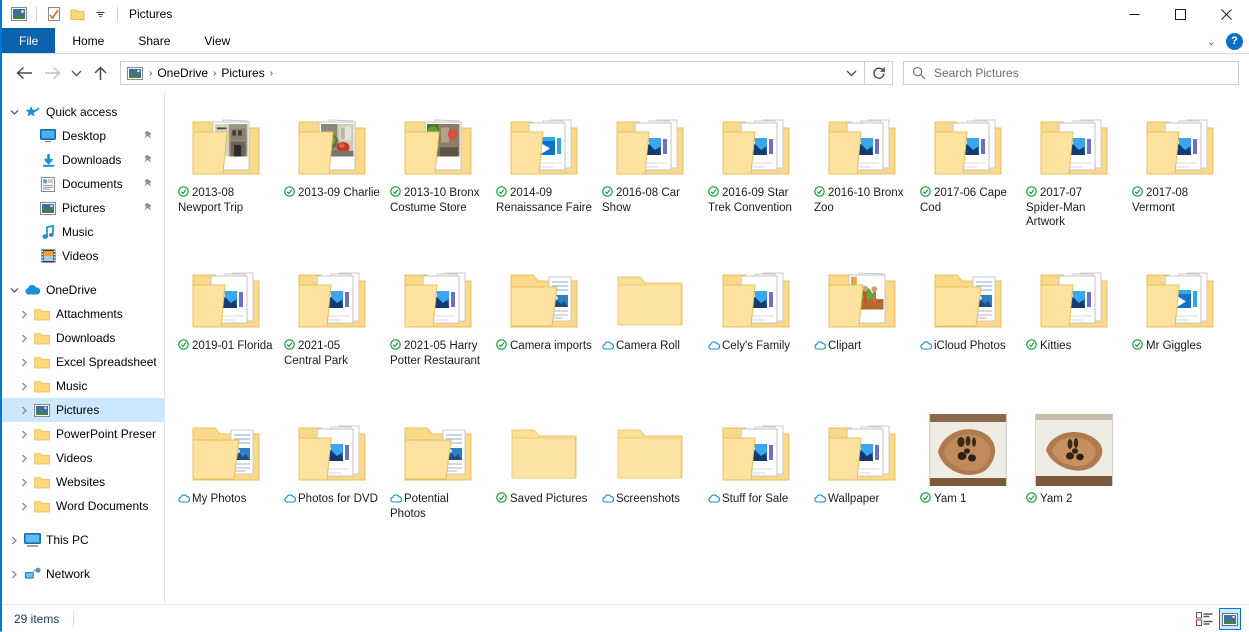 The height and width of the screenshot is (632, 1249). What do you see at coordinates (54, 14) in the screenshot?
I see `properties-icon` at bounding box center [54, 14].